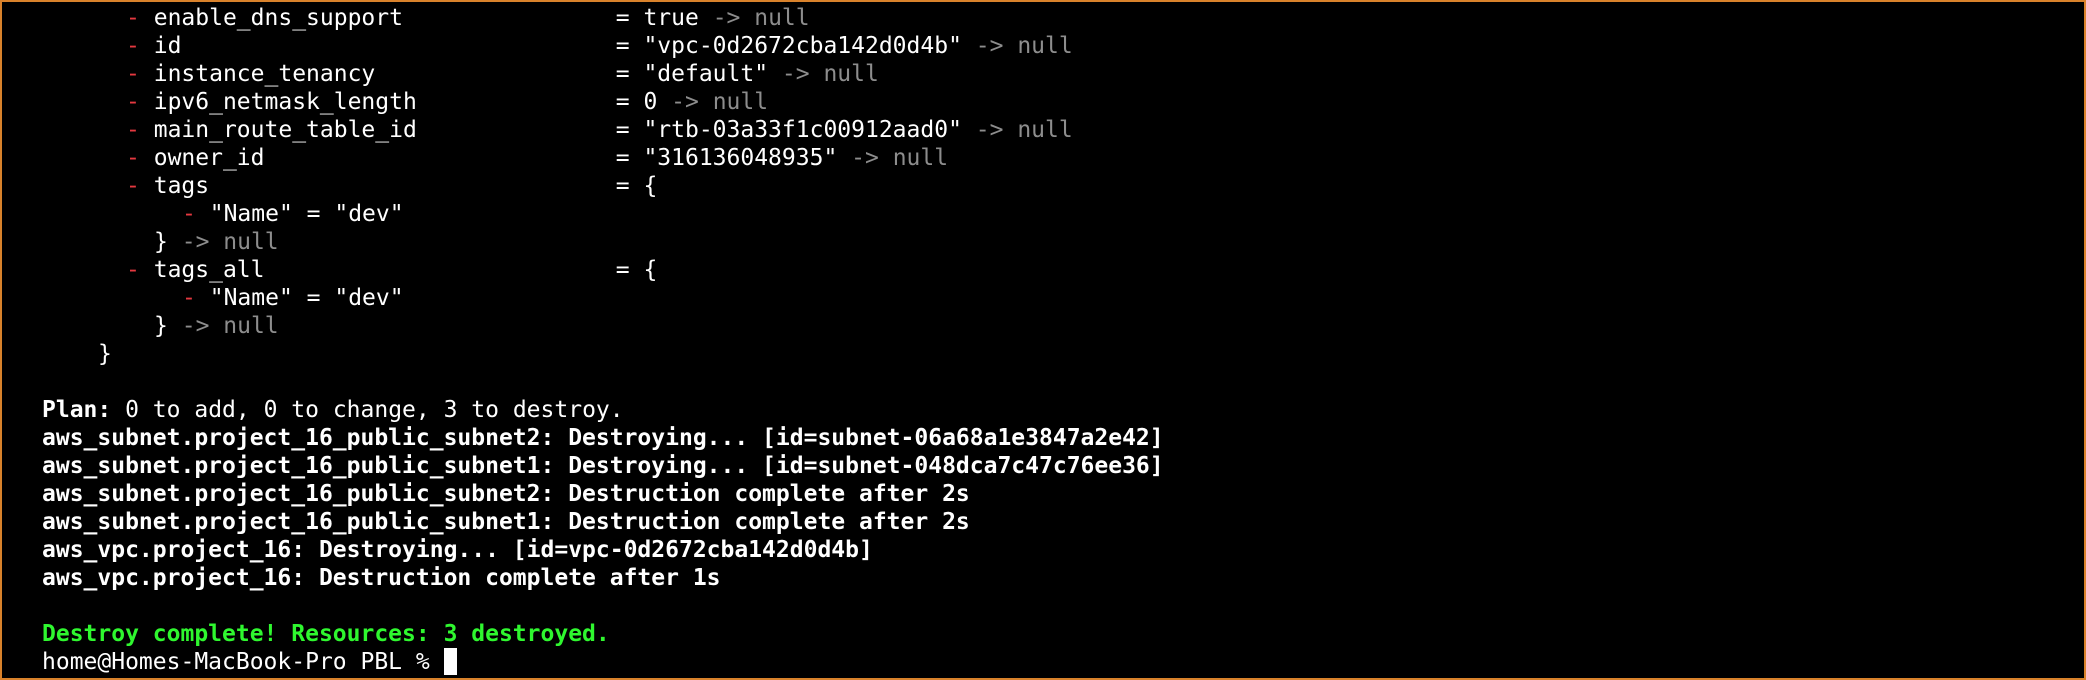 The width and height of the screenshot is (2086, 680). I want to click on attribute-line: - ipv6_netmask_length = 0 -> null, so click(603, 102).